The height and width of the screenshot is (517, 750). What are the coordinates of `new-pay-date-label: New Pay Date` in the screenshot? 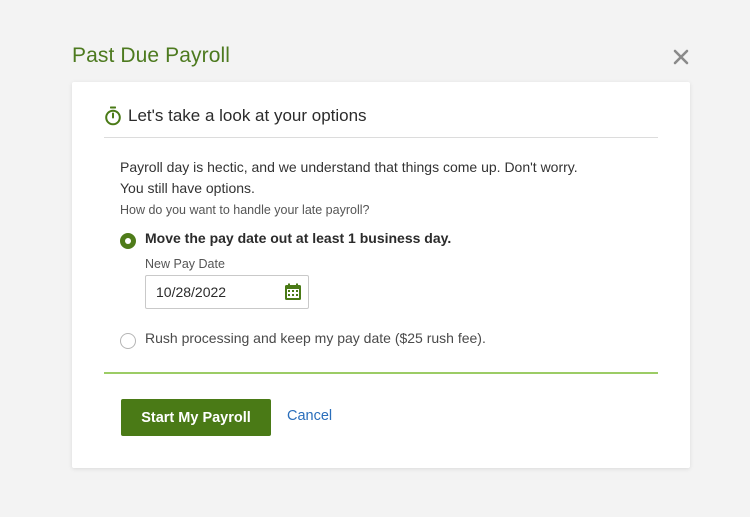 It's located at (185, 264).